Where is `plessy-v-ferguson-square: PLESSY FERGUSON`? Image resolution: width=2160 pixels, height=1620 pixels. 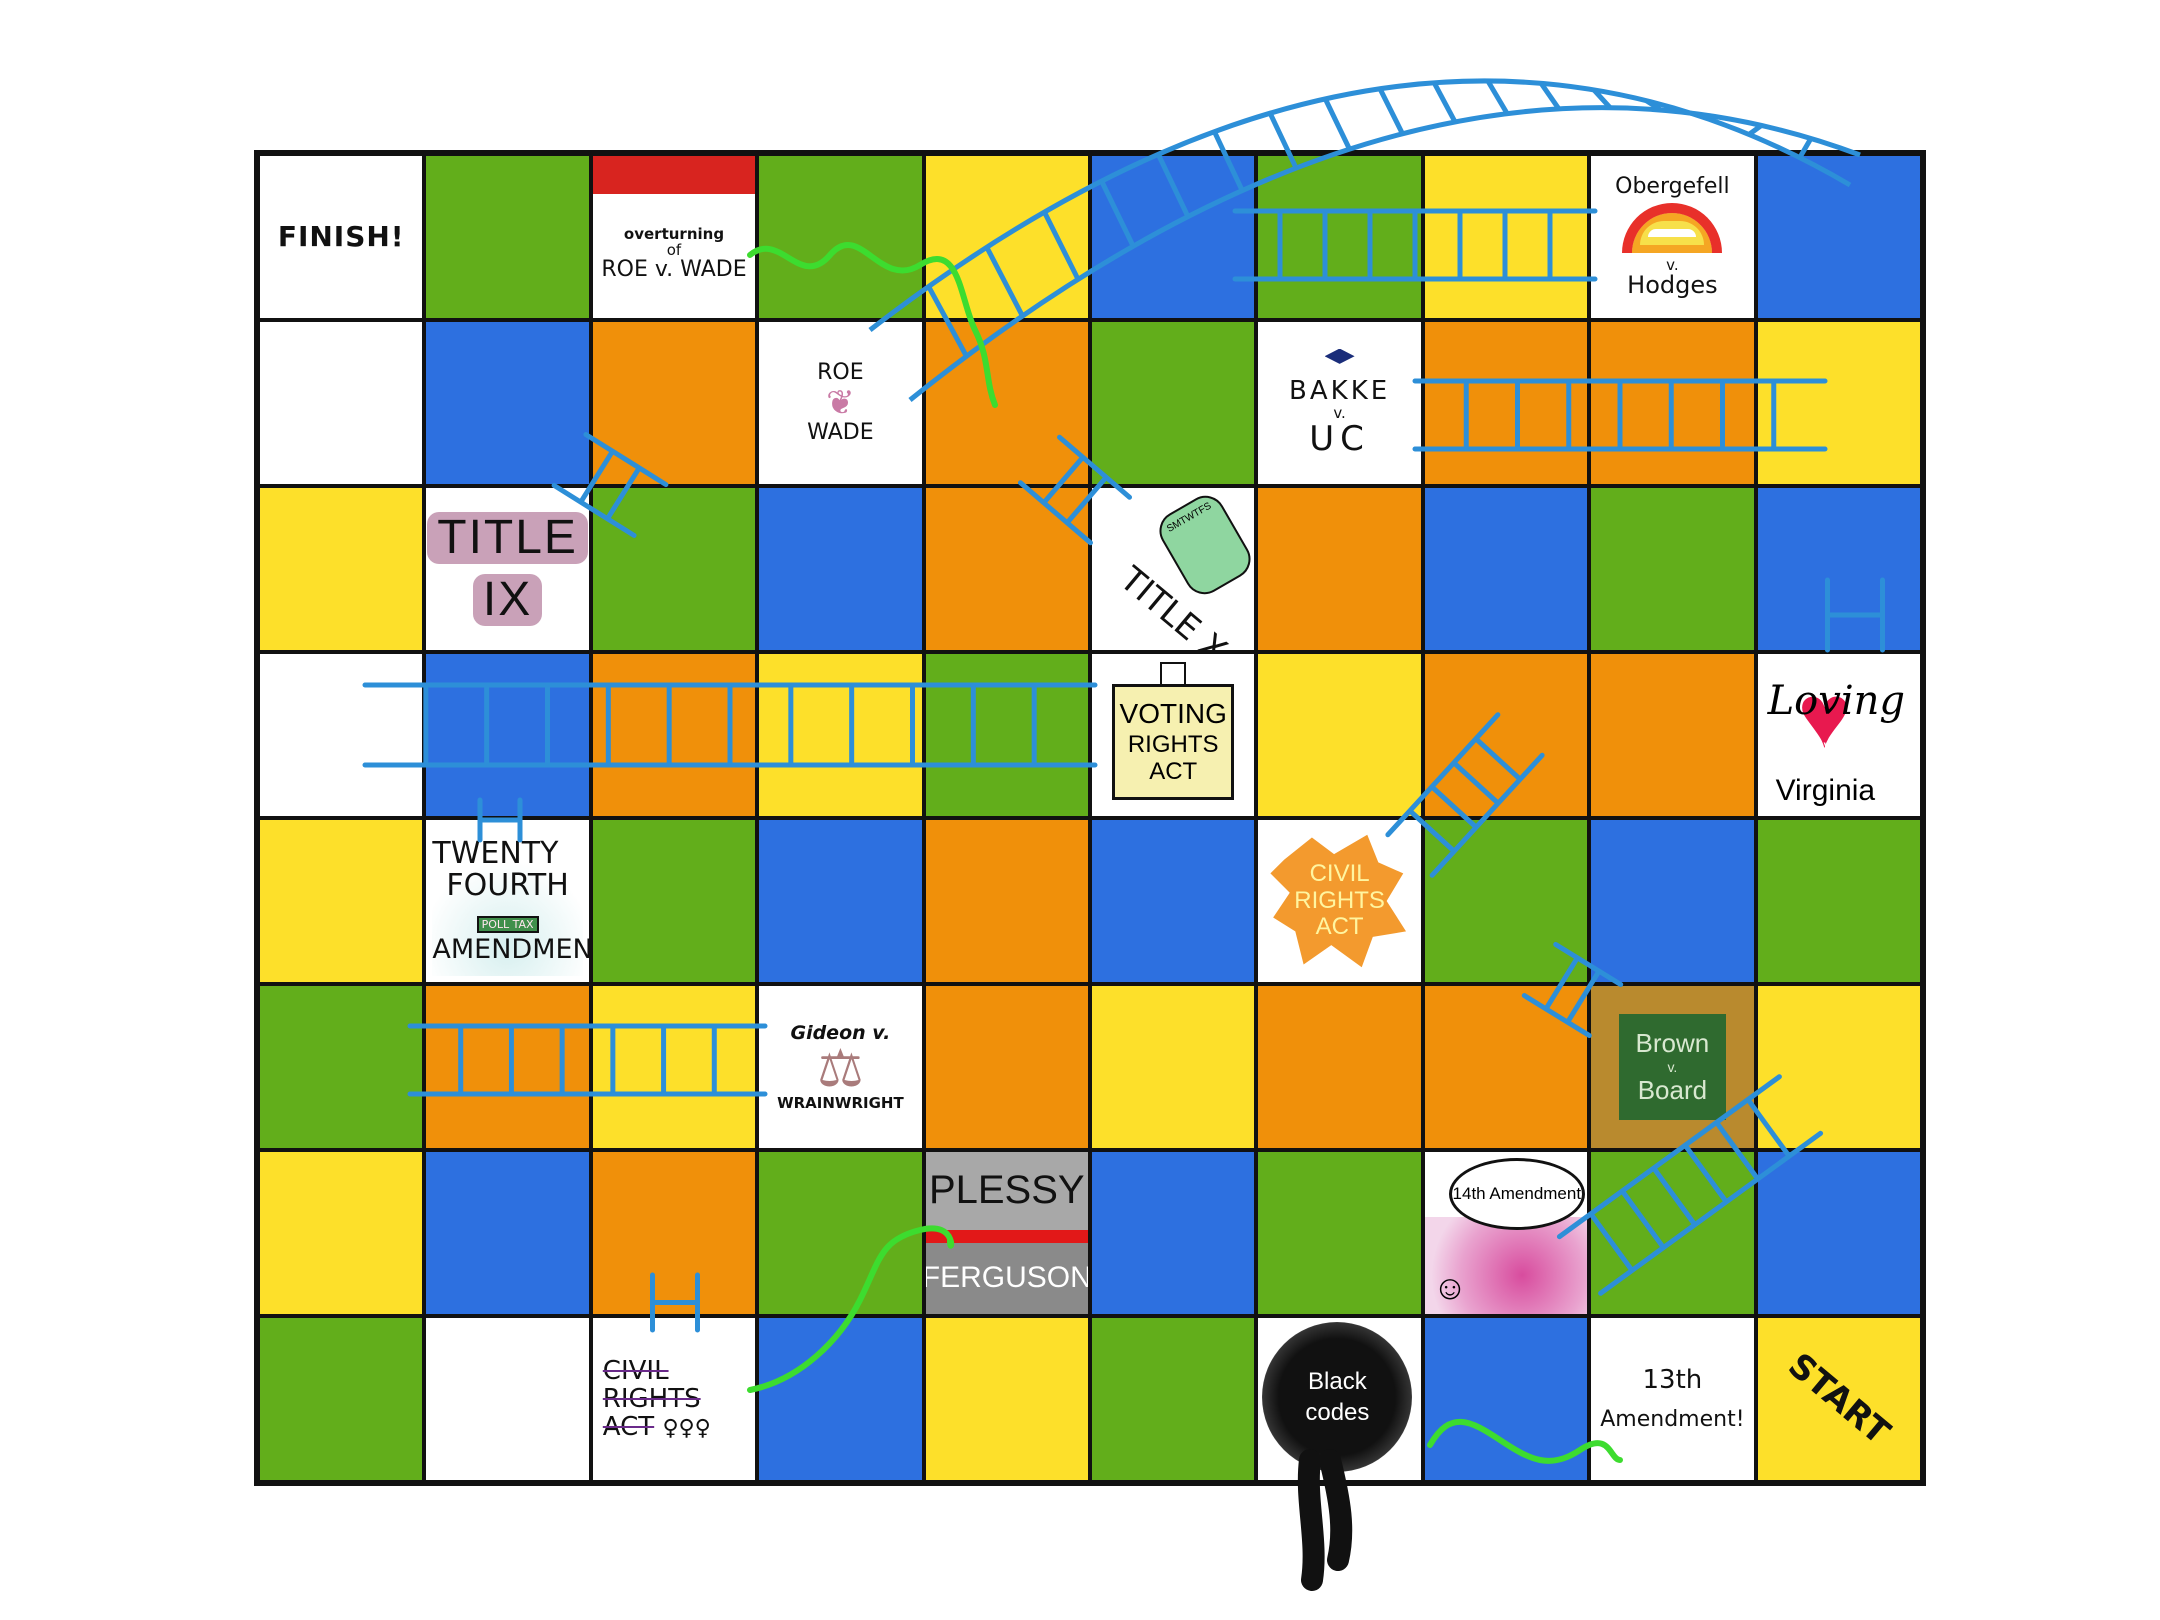 plessy-v-ferguson-square: PLESSY FERGUSON is located at coordinates (1006, 1233).